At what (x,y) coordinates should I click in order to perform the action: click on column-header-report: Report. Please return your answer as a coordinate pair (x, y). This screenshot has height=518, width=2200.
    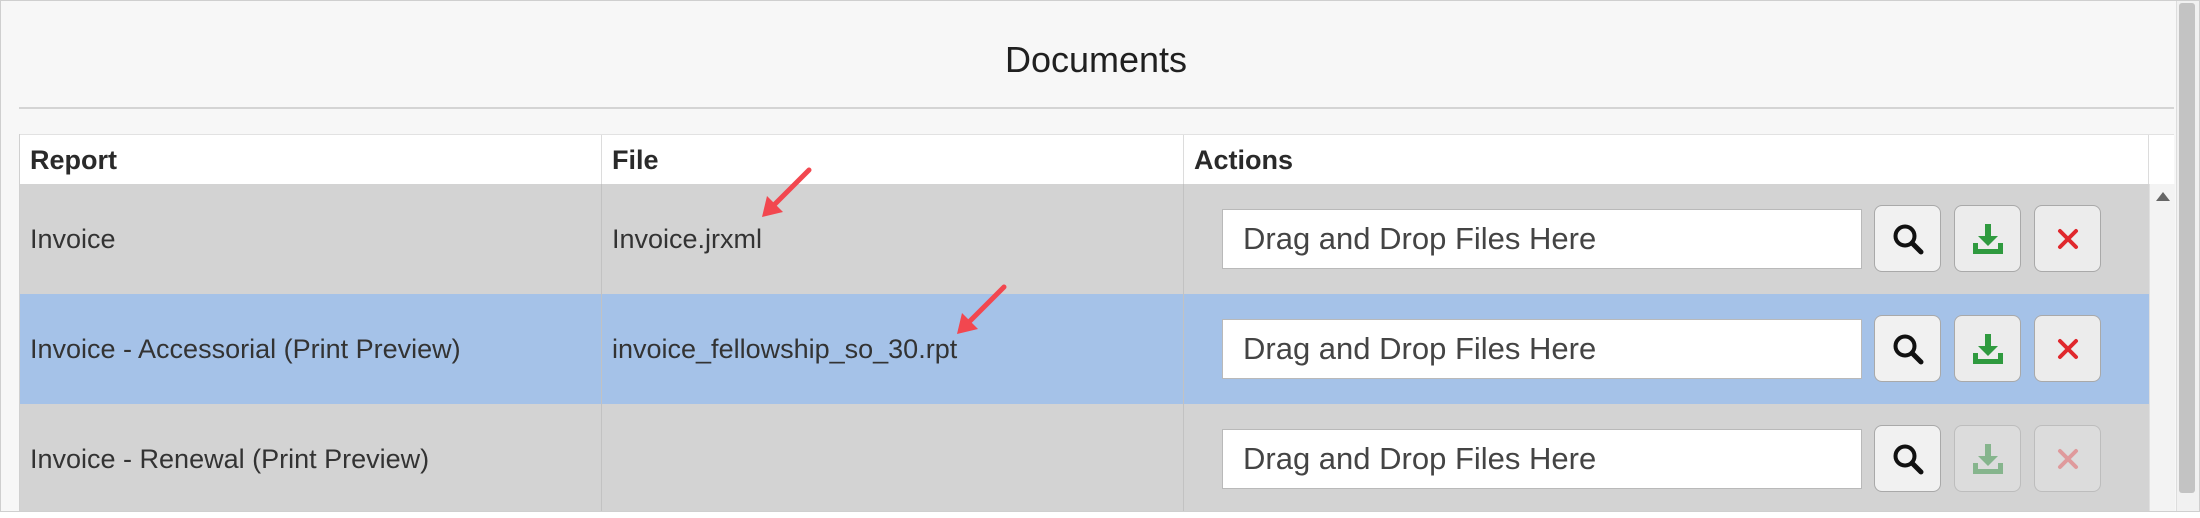
    Looking at the image, I should click on (311, 160).